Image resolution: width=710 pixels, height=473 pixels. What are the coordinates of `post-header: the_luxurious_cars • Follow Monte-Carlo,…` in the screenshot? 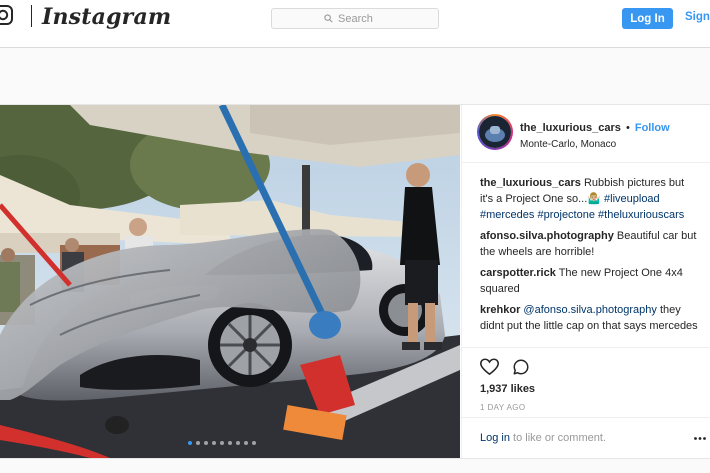 It's located at (586, 134).